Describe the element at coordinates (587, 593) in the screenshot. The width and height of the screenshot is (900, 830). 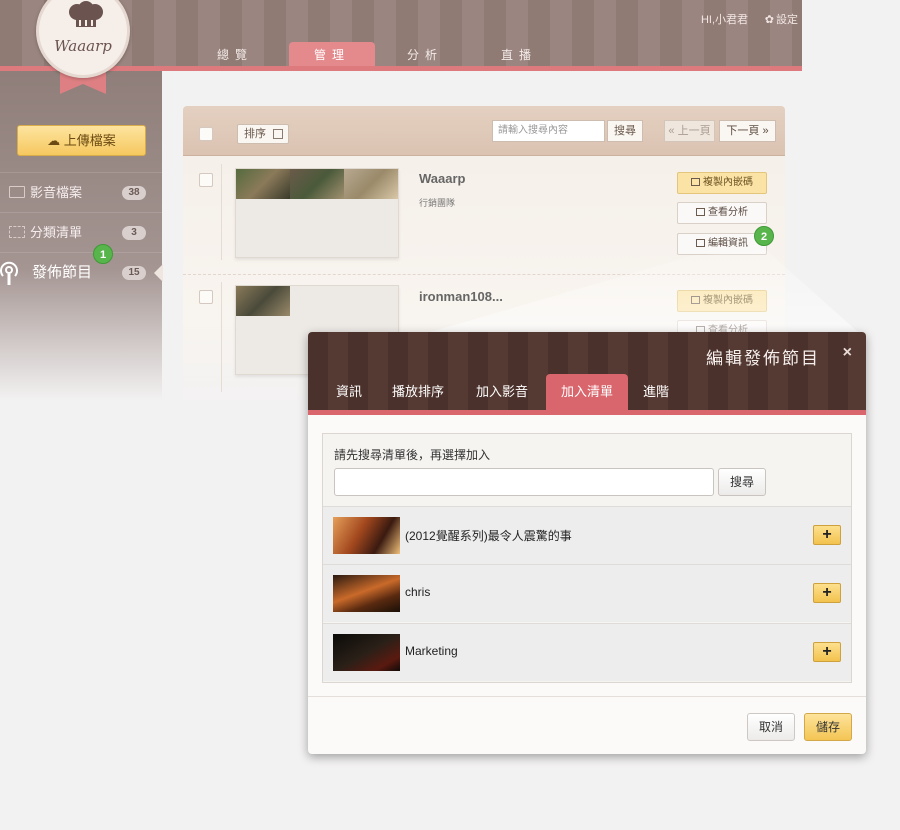
I see `list-item: chris +` at that location.